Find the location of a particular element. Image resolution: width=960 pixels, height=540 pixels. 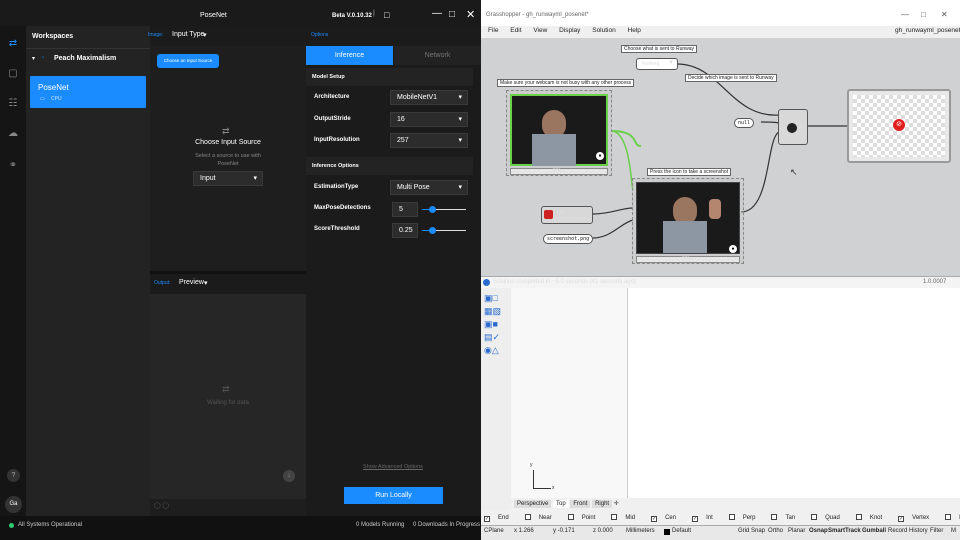

tab-top: Top is located at coordinates (561, 504).